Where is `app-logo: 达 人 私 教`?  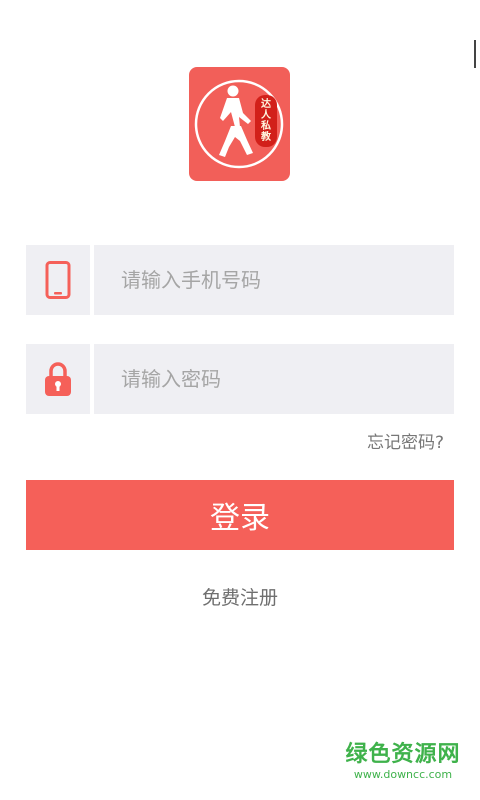
app-logo: 达 人 私 教 is located at coordinates (239, 124).